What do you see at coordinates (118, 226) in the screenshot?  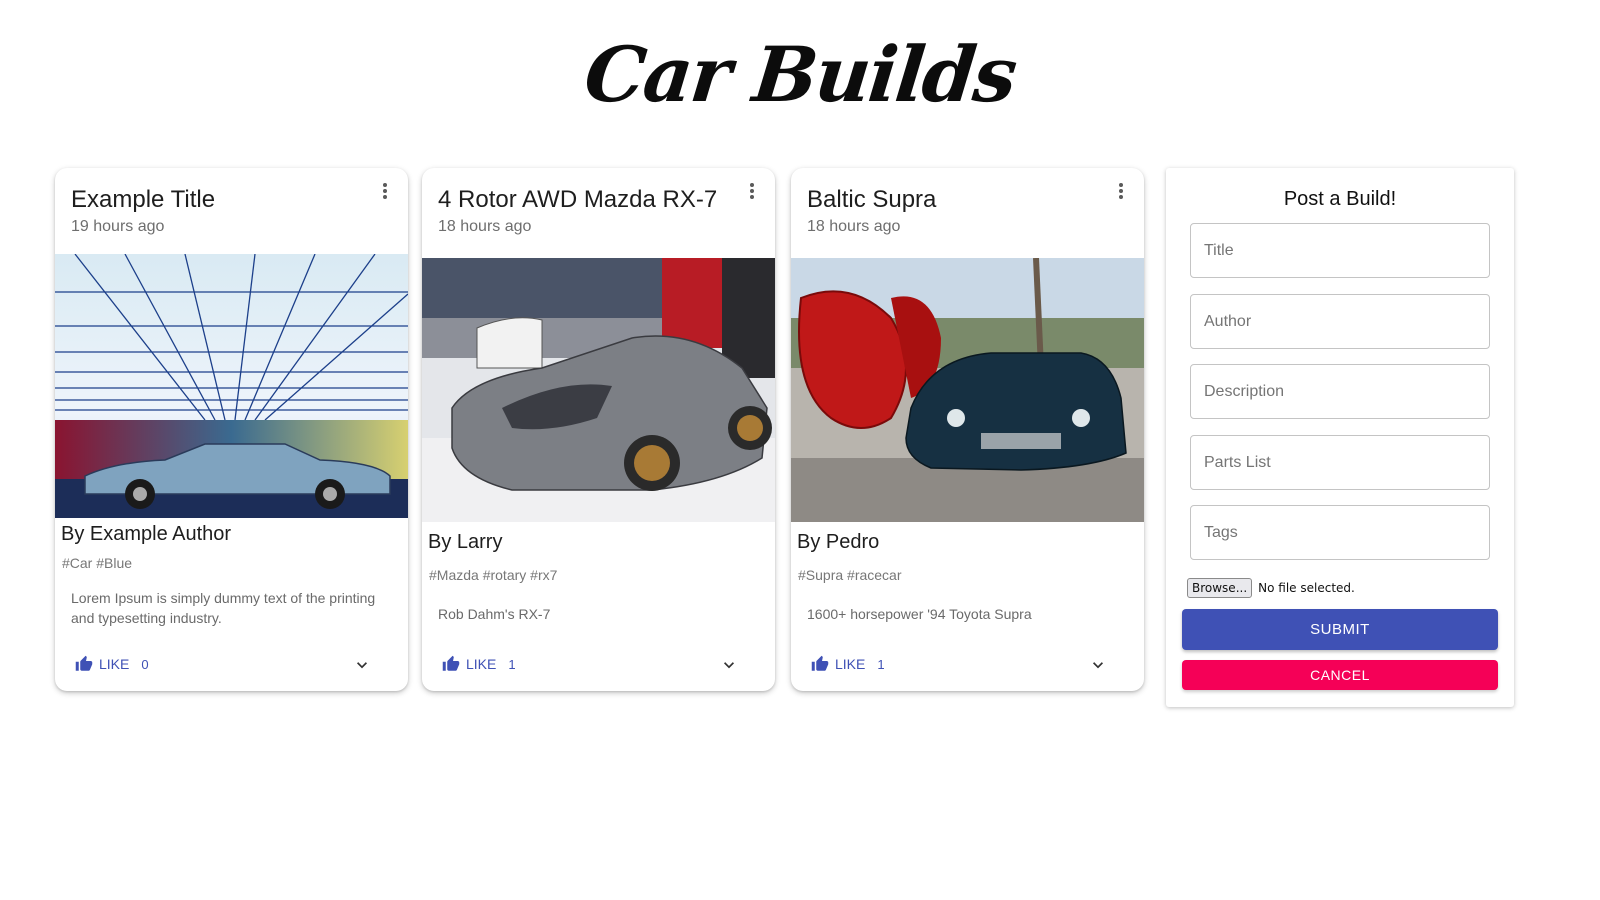 I see `card-timestamp: 19 hours ago` at bounding box center [118, 226].